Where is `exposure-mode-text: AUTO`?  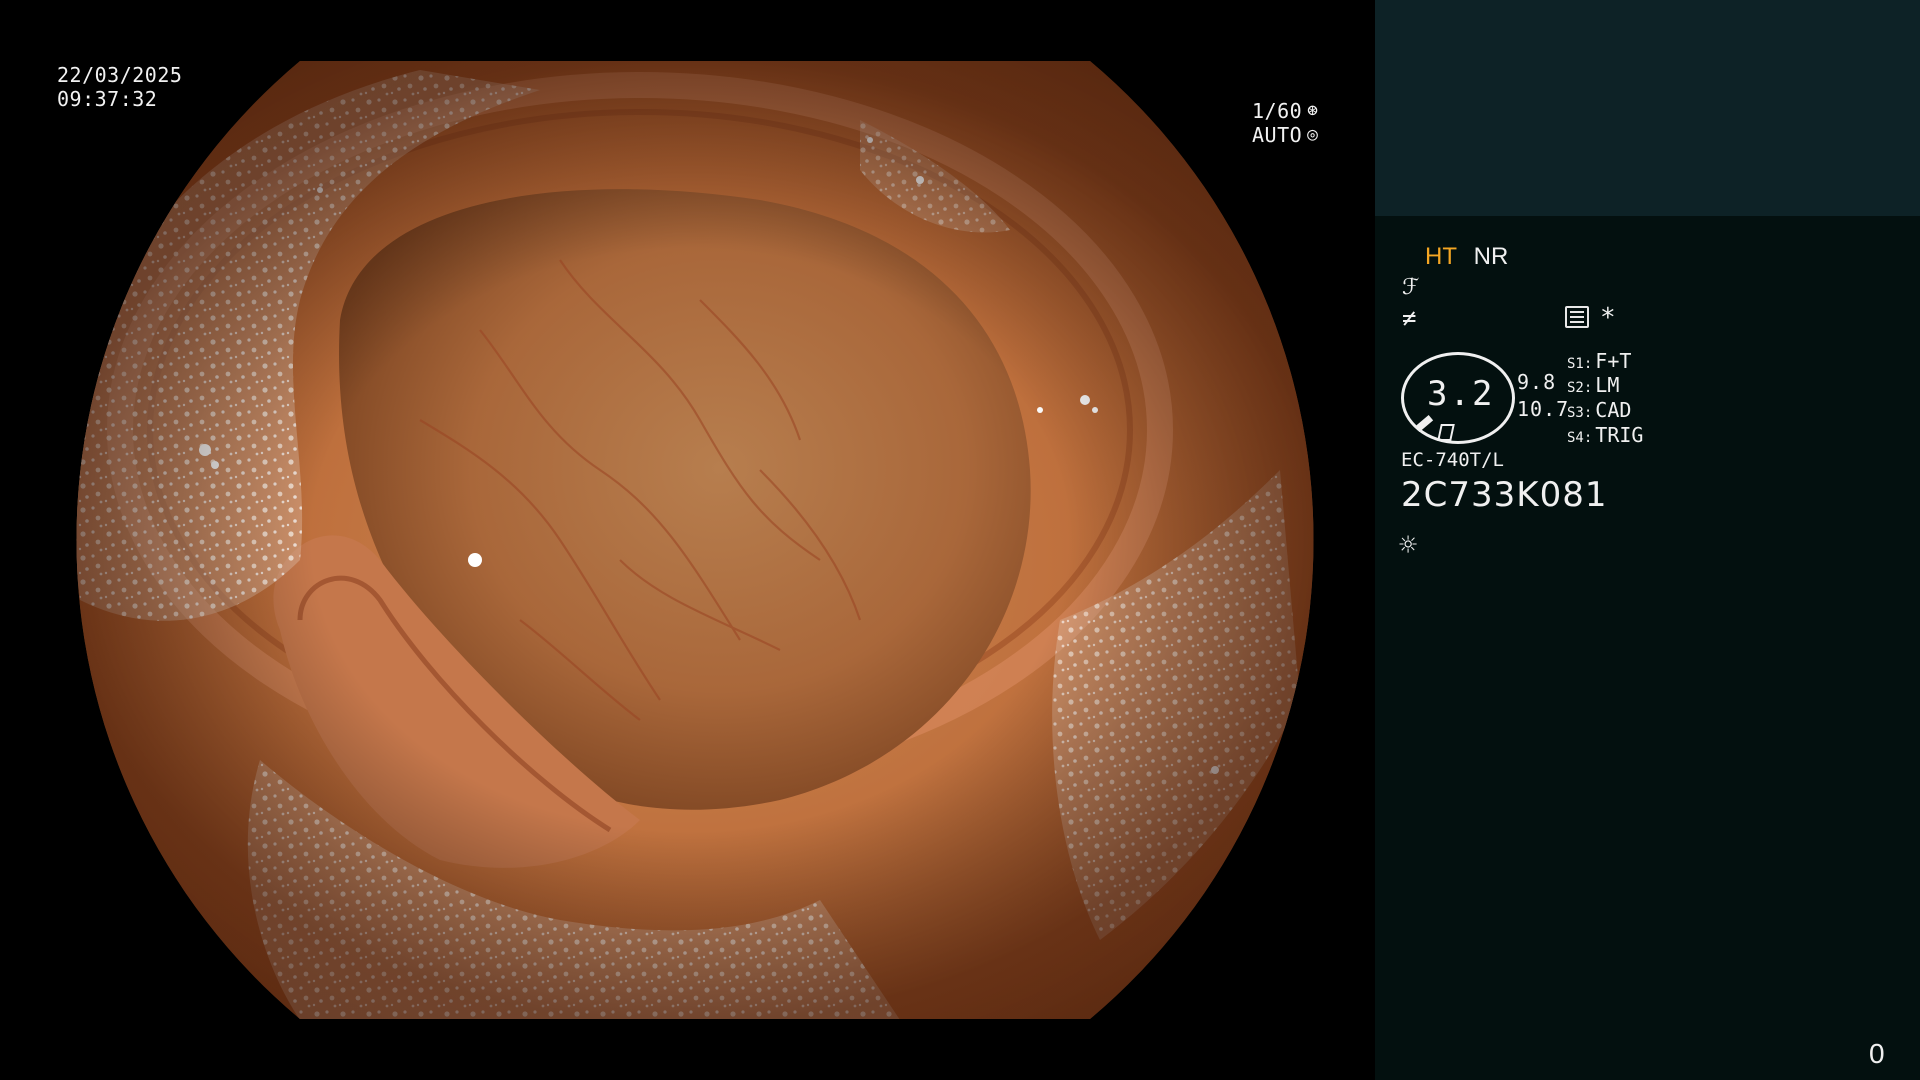 exposure-mode-text: AUTO is located at coordinates (1277, 135).